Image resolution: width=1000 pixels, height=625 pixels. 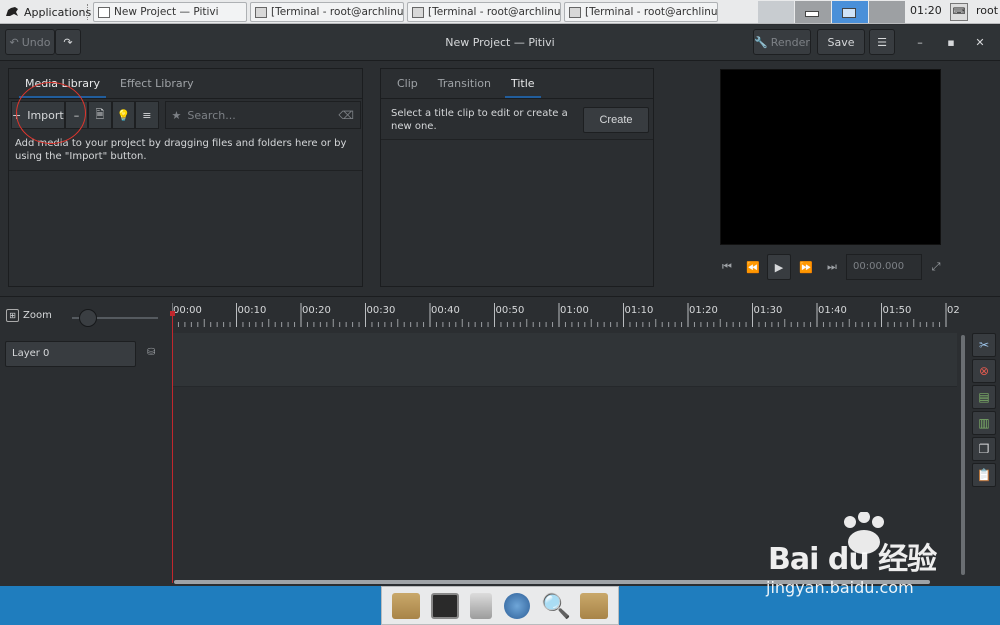 I want to click on vertical-scrollbar, so click(x=963, y=455).